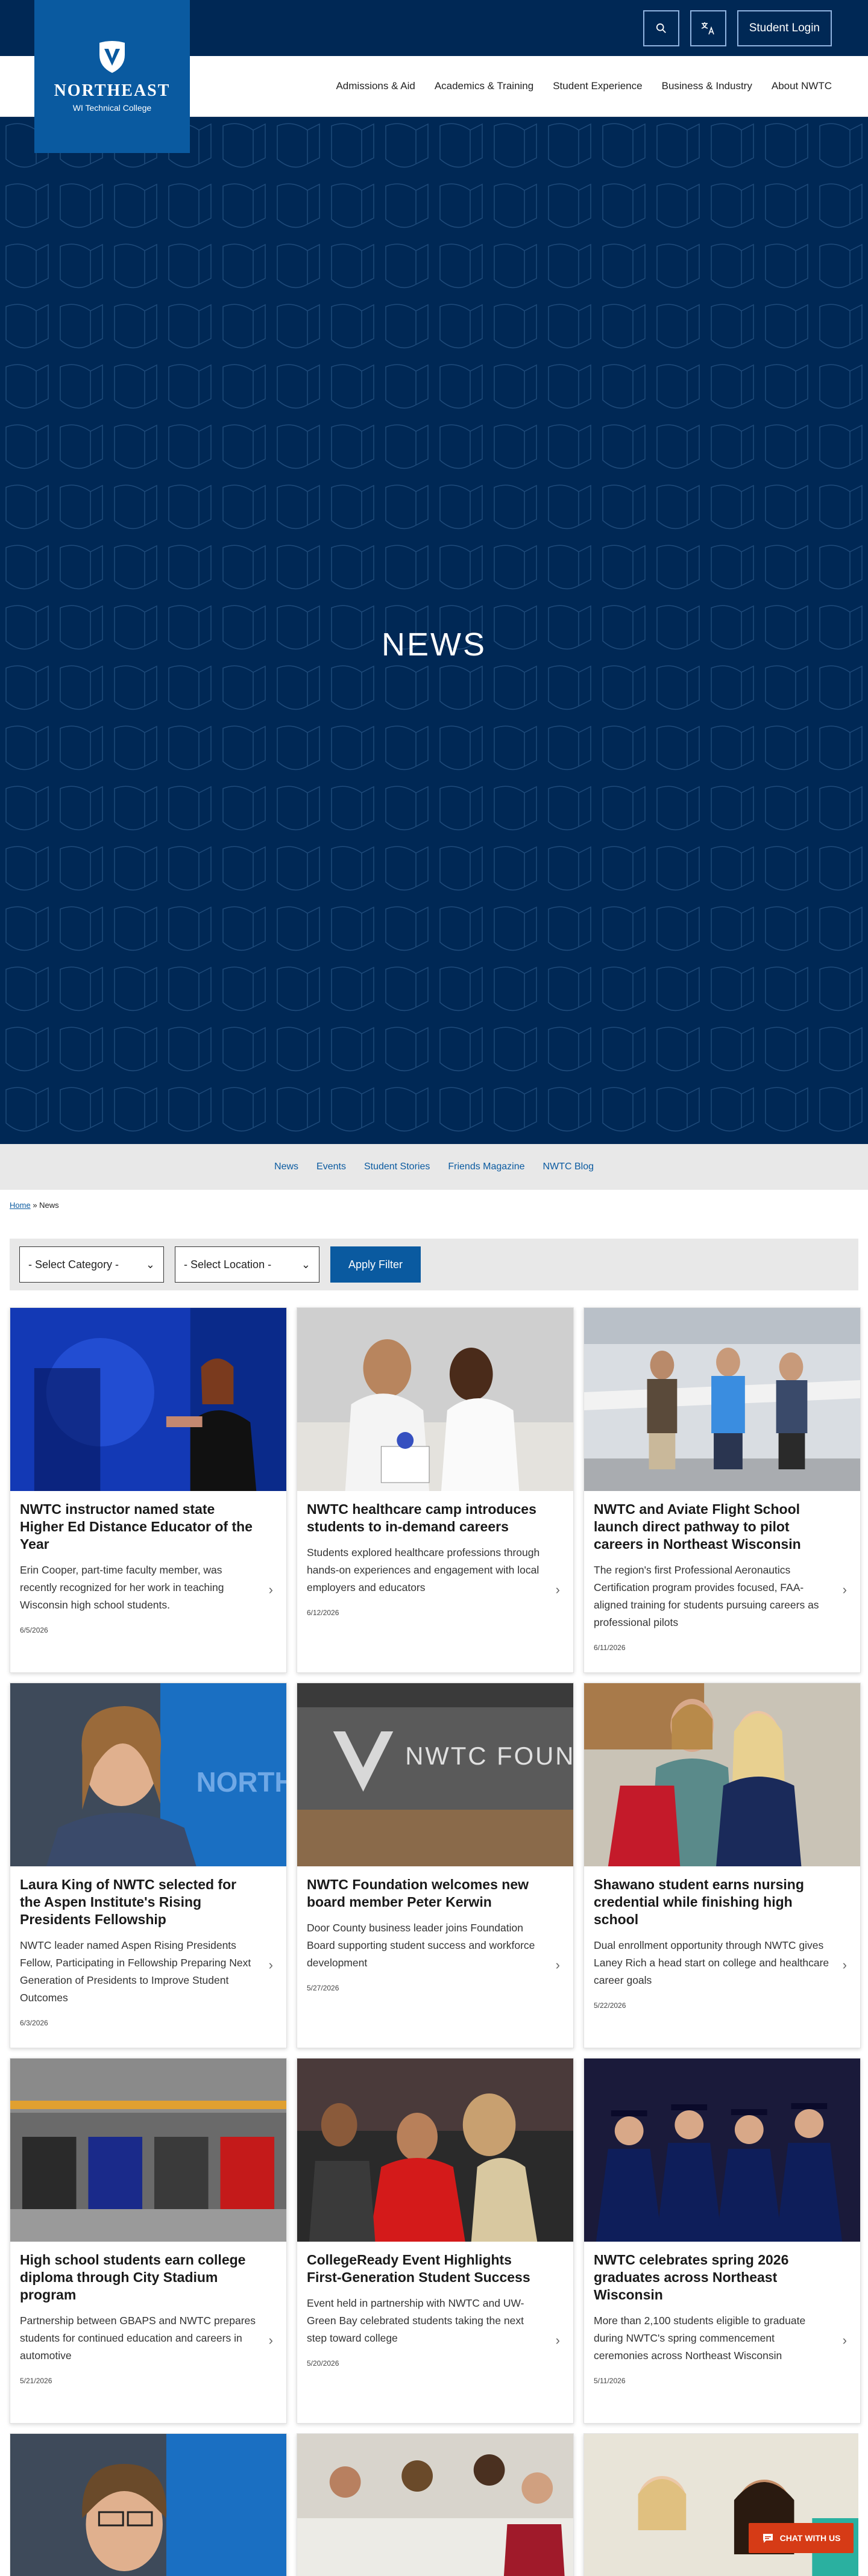  I want to click on nav-item-academics: Academics & Training, so click(484, 86).